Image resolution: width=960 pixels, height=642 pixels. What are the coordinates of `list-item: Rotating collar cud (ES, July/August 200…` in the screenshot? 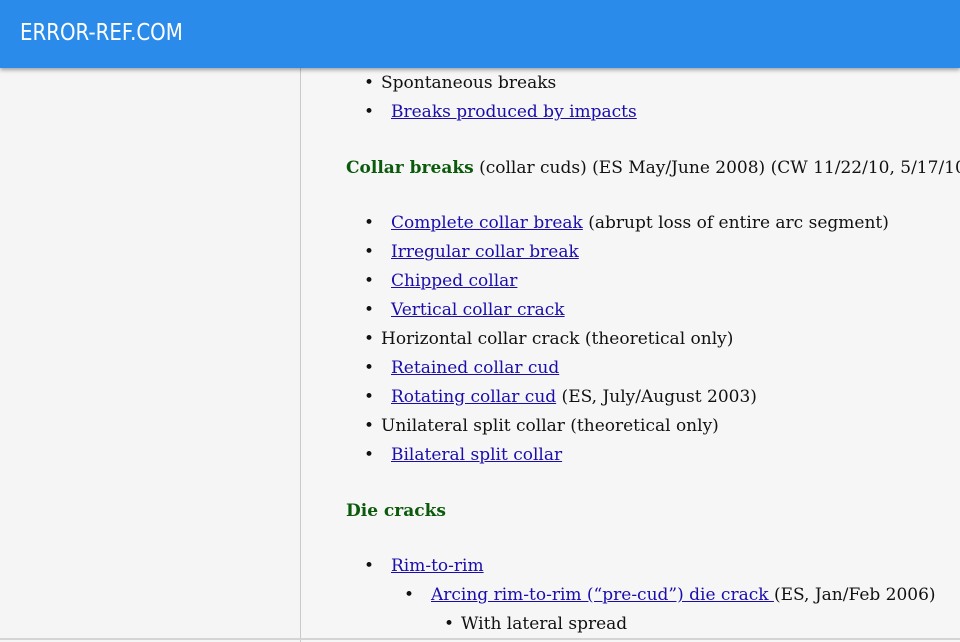 It's located at (574, 397).